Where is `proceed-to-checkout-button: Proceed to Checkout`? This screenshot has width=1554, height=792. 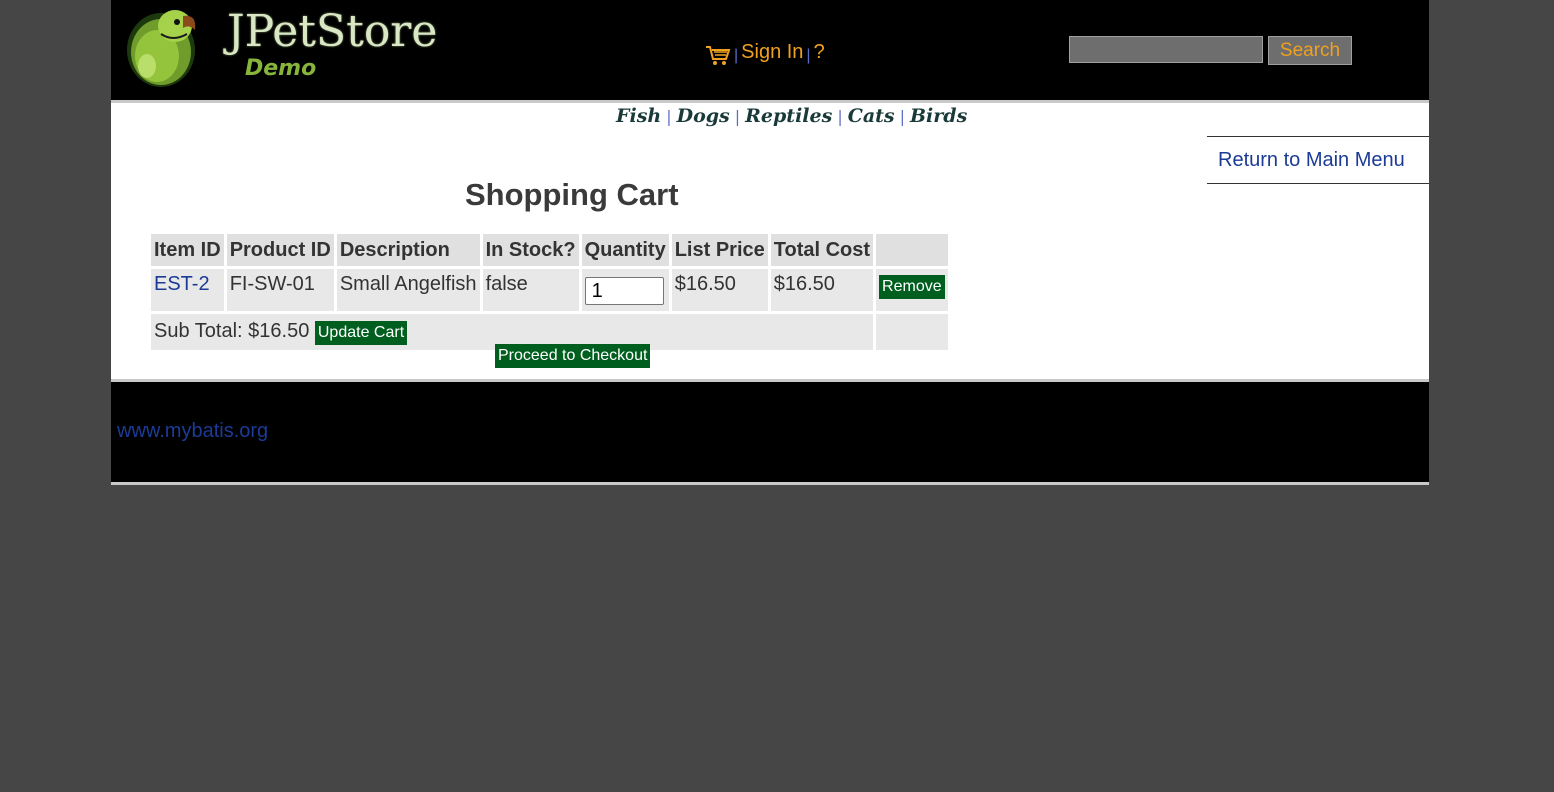
proceed-to-checkout-button: Proceed to Checkout is located at coordinates (573, 356).